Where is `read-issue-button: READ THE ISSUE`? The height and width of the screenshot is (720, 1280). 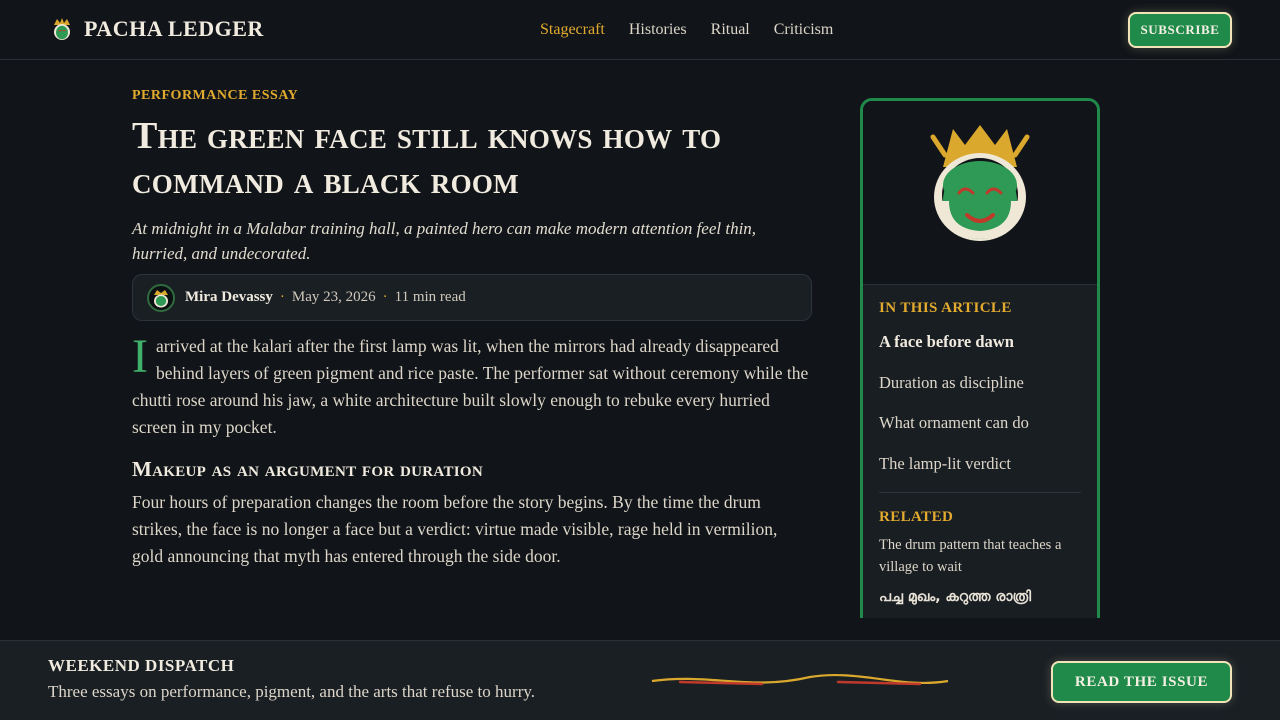 read-issue-button: READ THE ISSUE is located at coordinates (1141, 682).